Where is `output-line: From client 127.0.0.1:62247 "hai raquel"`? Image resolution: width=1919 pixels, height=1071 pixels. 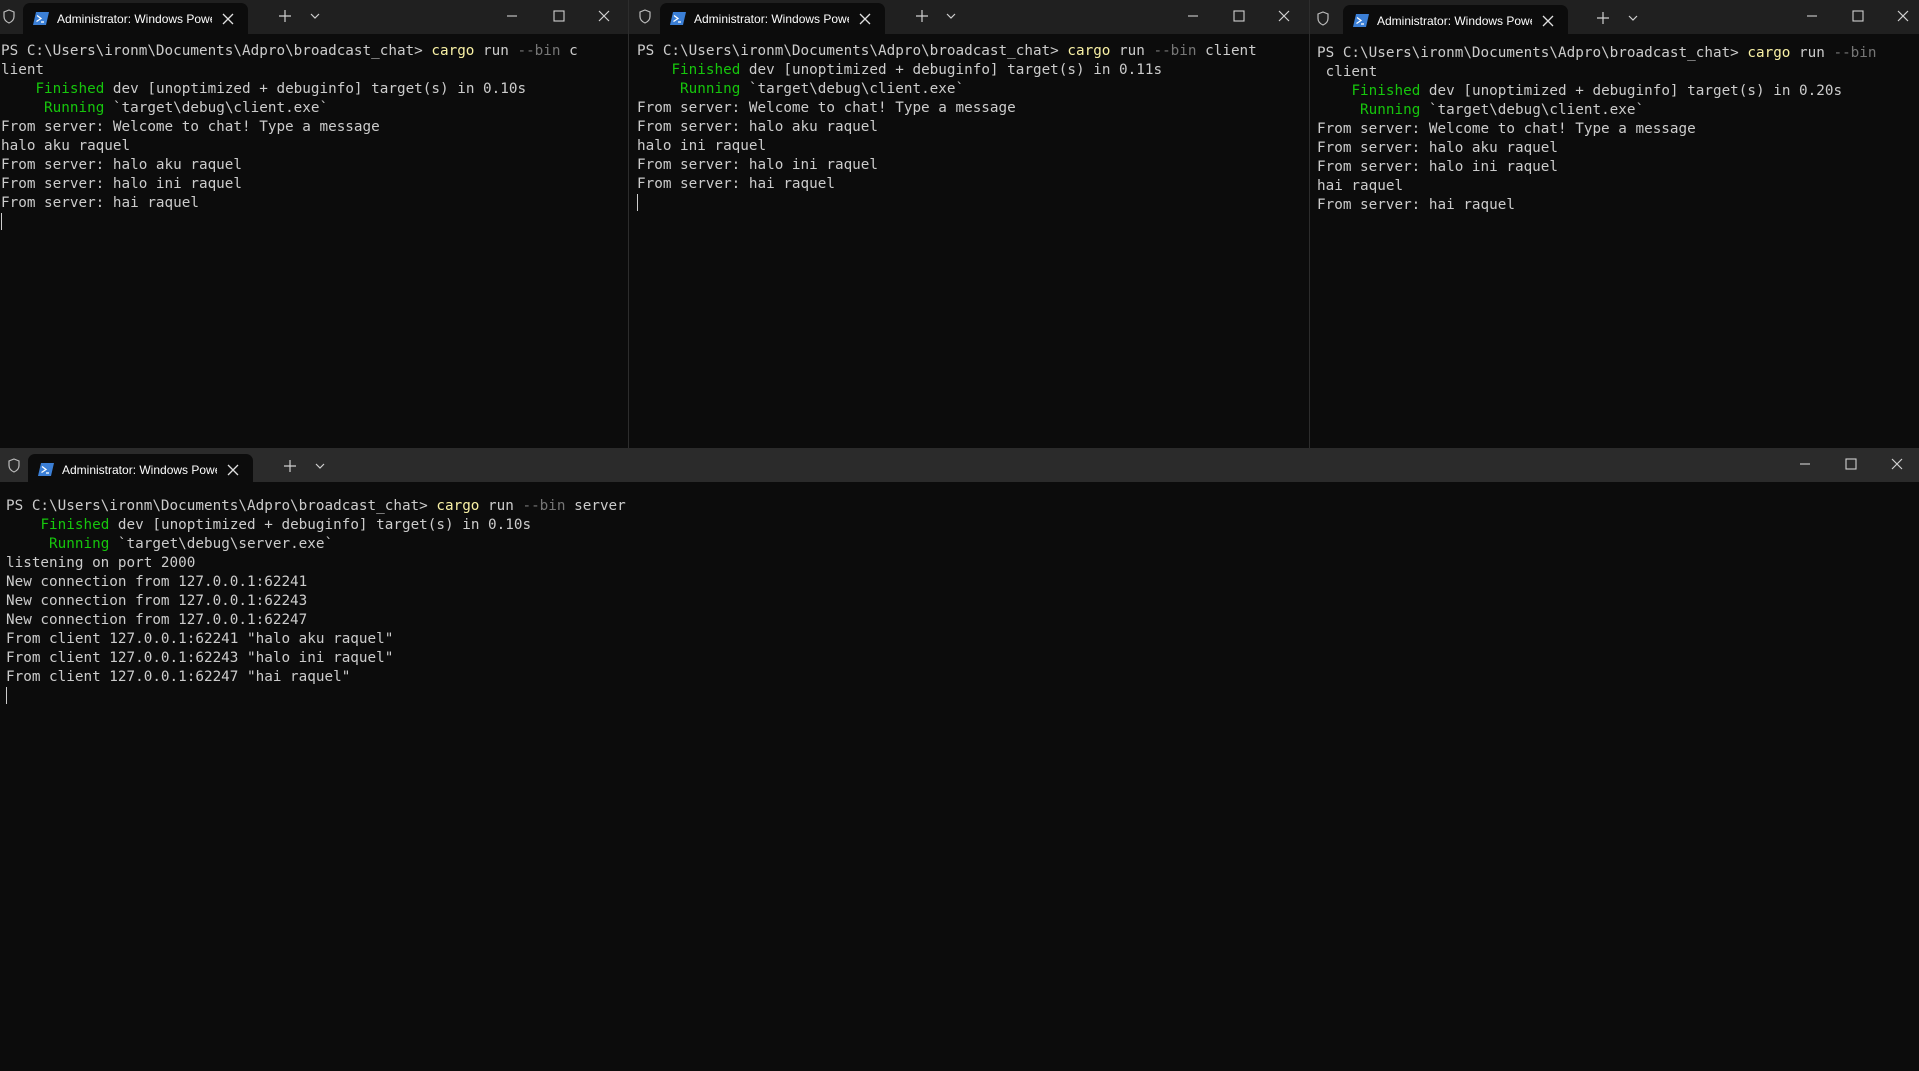
output-line: From client 127.0.0.1:62247 "hai raquel" is located at coordinates (178, 677).